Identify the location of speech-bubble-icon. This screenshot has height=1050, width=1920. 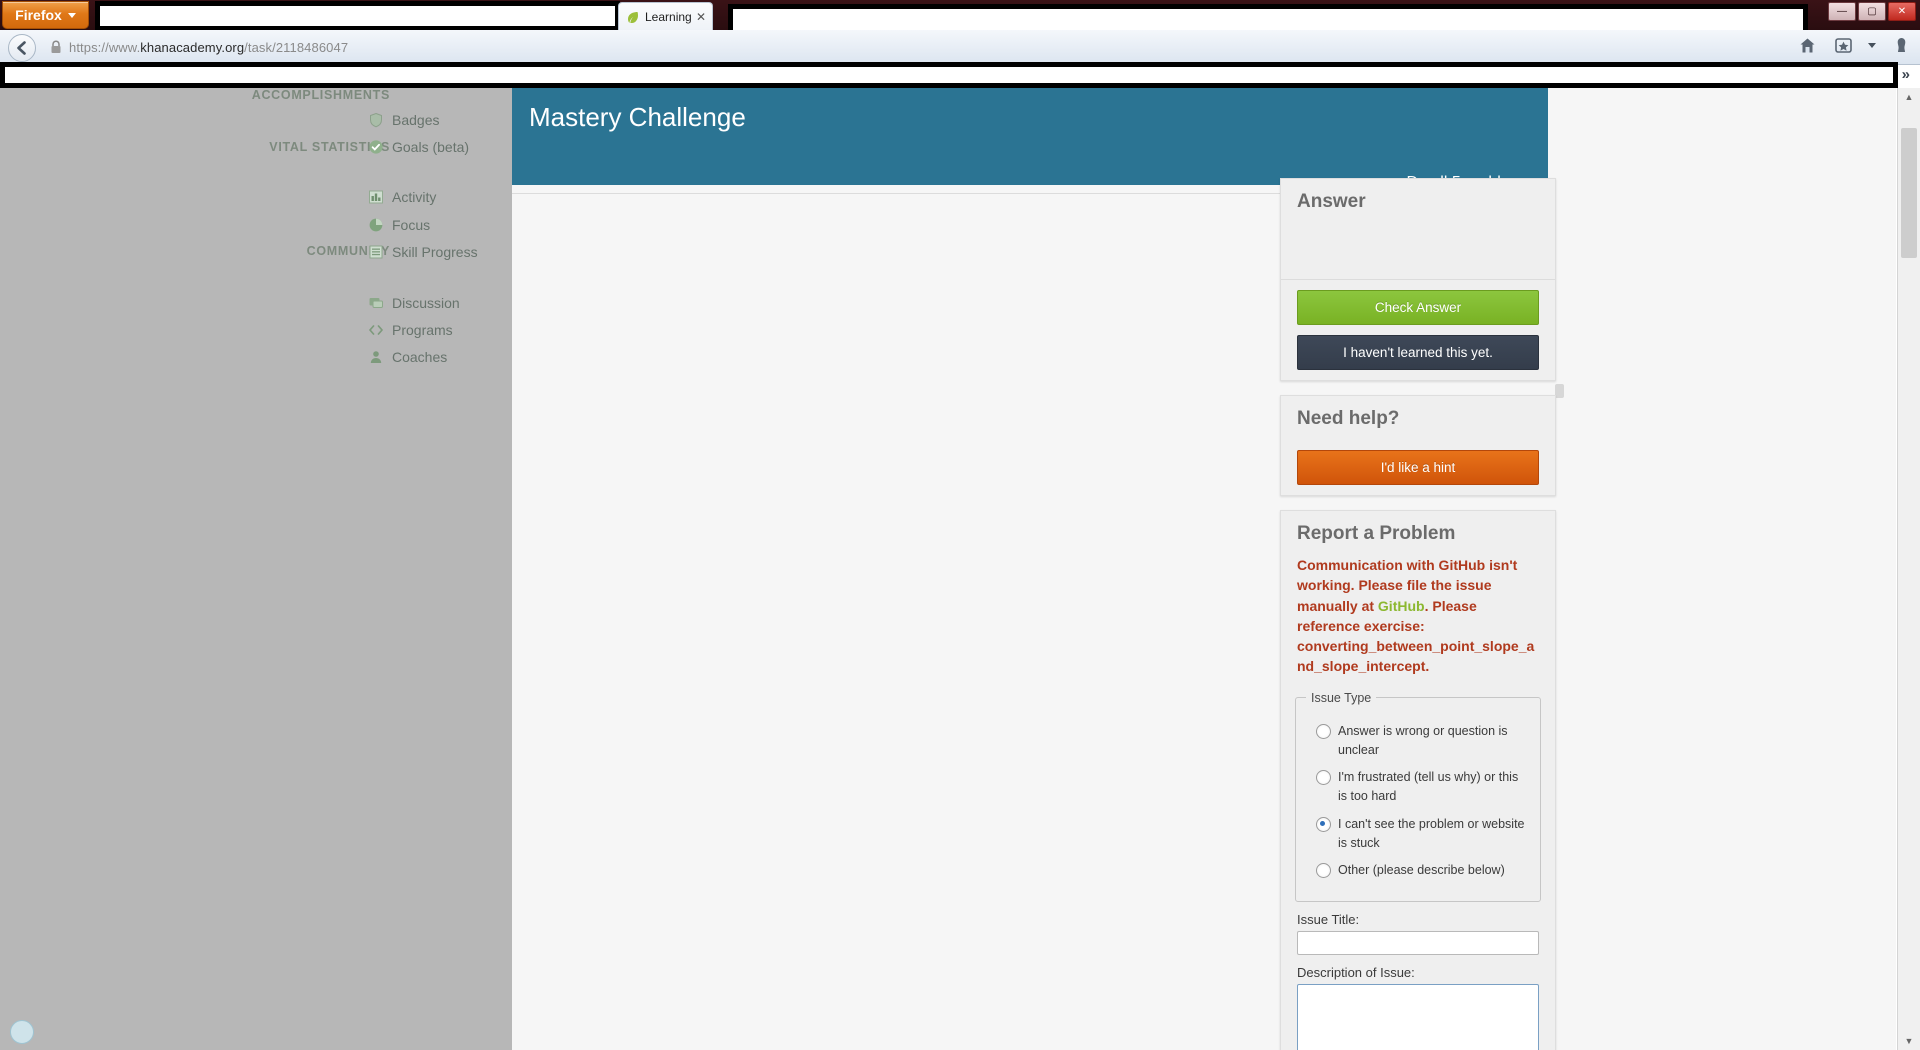
(376, 303).